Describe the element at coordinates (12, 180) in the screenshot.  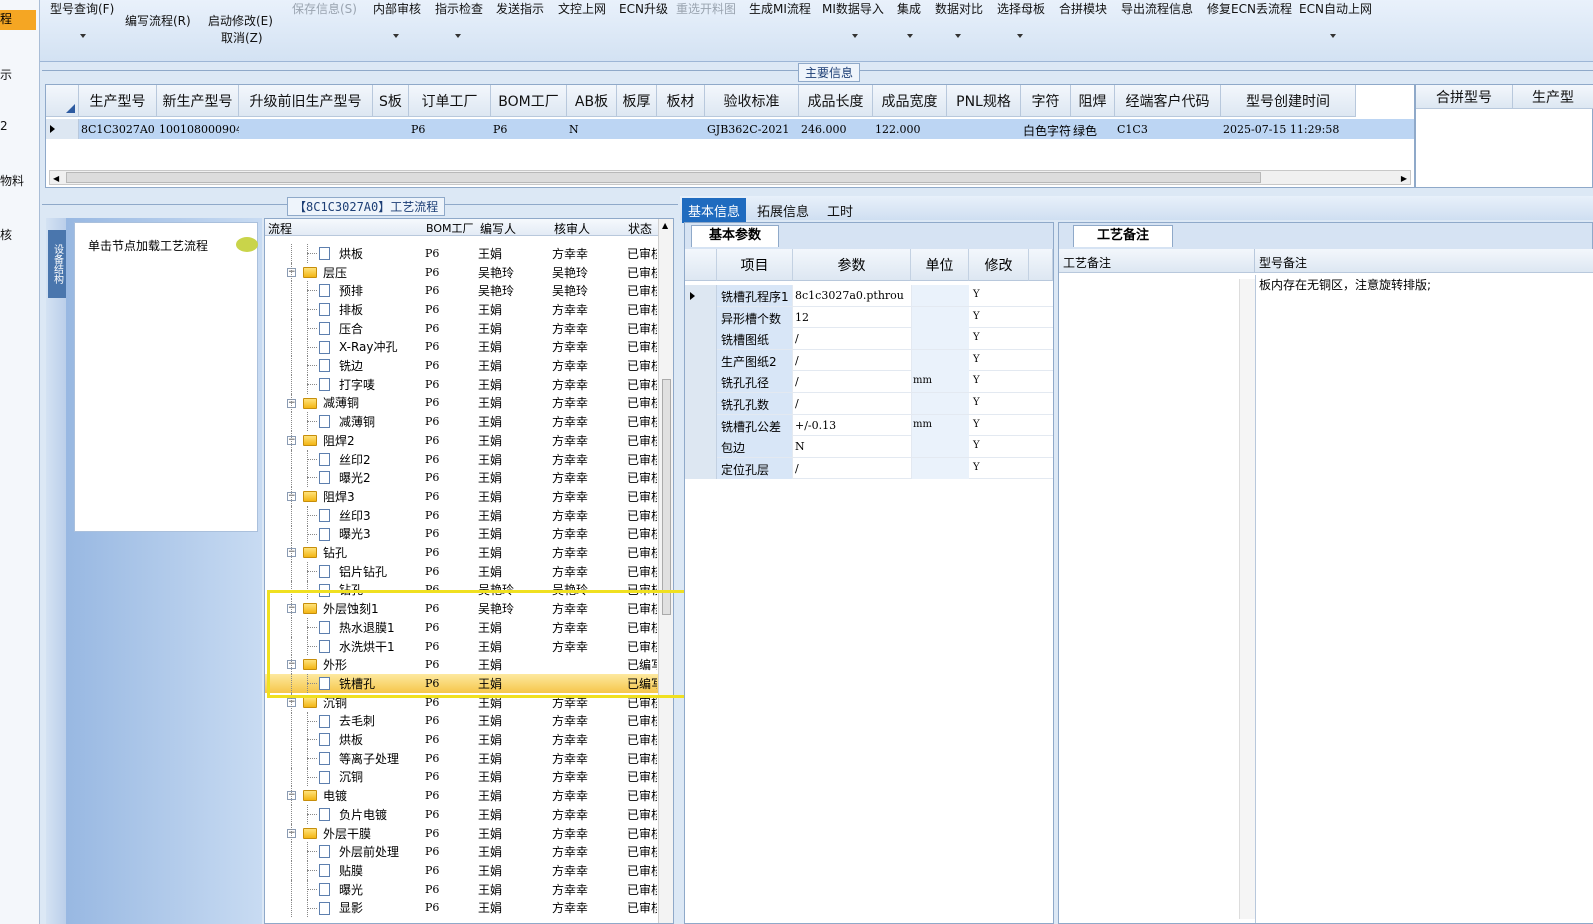
I see `left-nav-item: 物料` at that location.